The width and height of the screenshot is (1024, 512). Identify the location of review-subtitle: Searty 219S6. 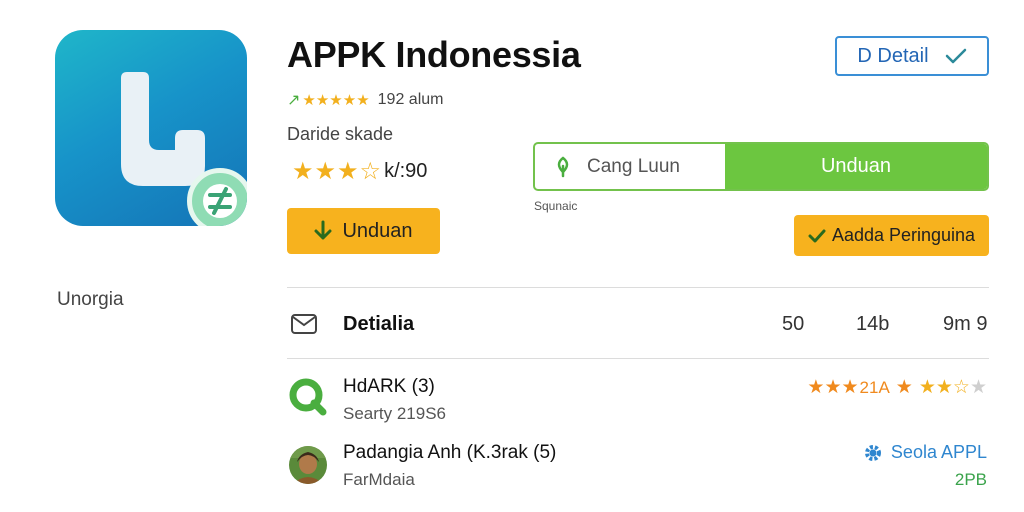
(395, 413).